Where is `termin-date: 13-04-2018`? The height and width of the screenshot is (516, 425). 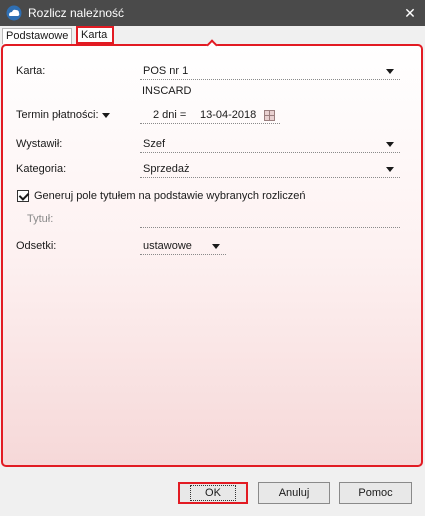
termin-date: 13-04-2018 is located at coordinates (228, 115).